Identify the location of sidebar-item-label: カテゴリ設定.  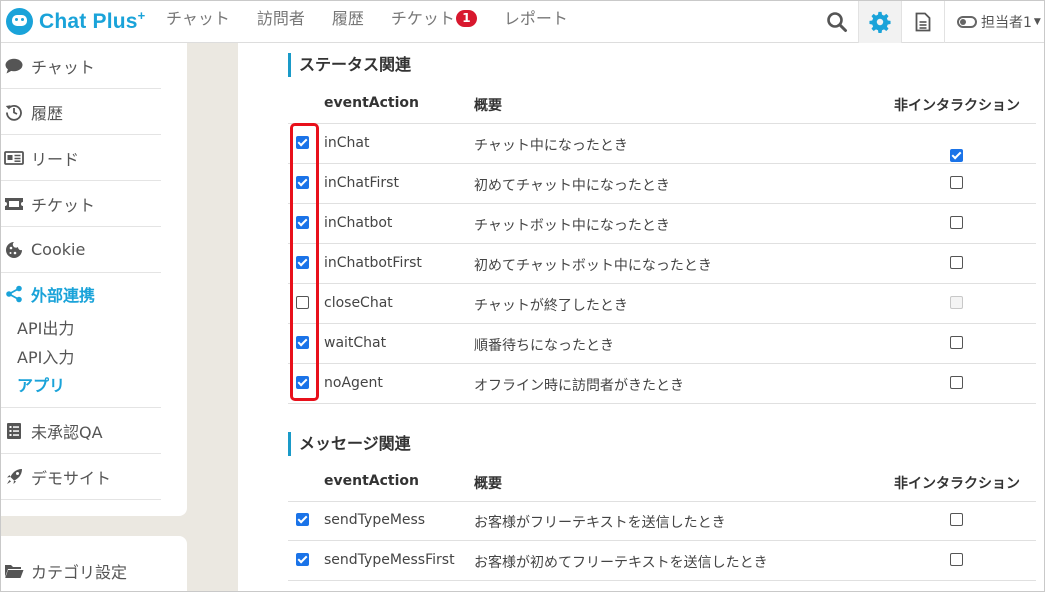
(79, 572).